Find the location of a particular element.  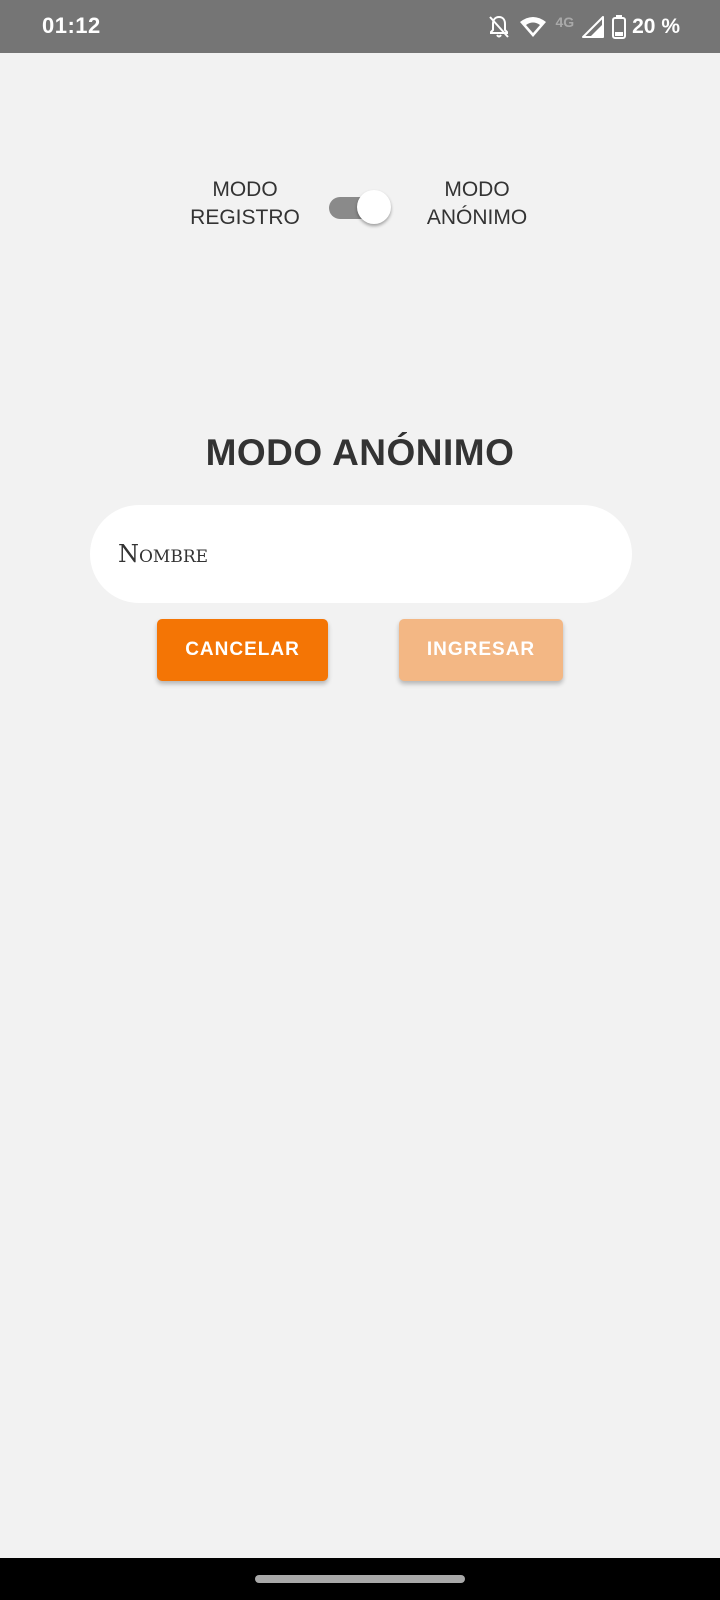

mode-toggle-row: MODO REGISTRO MODO ANÓNIMO is located at coordinates (360, 206).